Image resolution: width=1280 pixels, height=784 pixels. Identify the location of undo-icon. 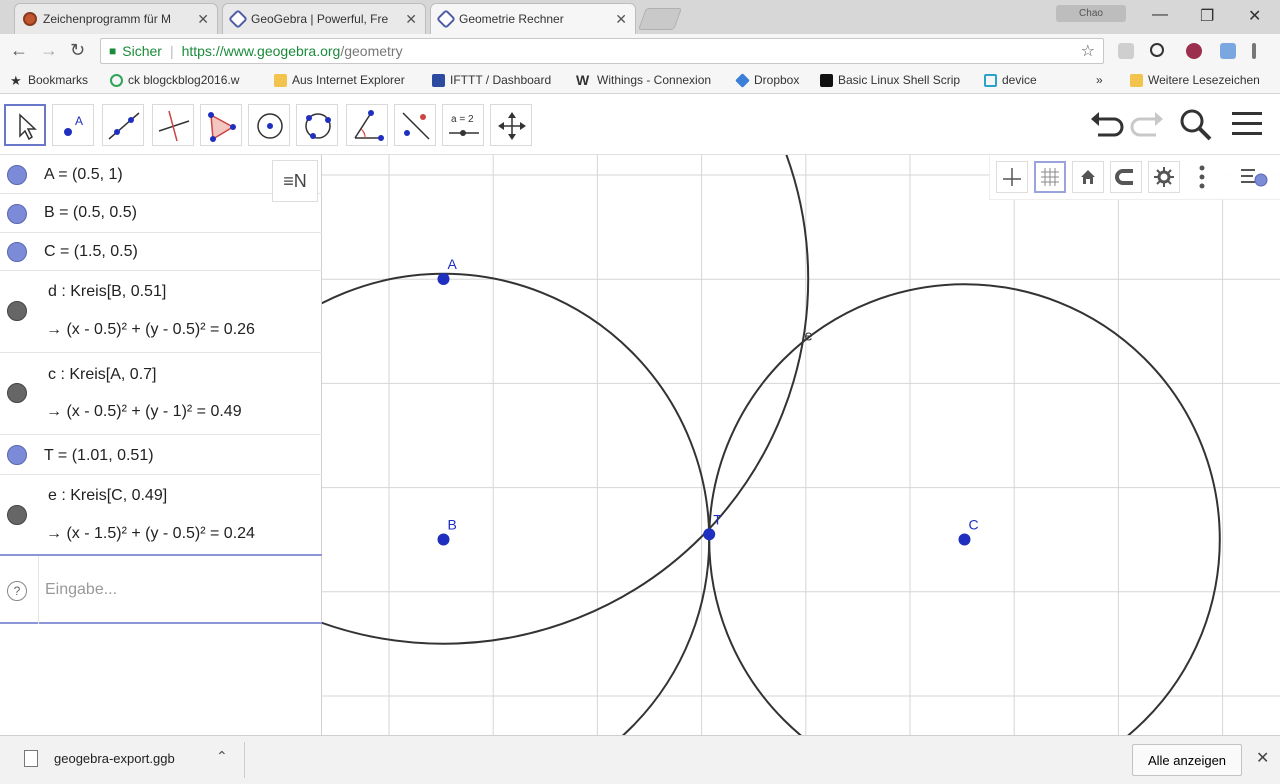
(1106, 125).